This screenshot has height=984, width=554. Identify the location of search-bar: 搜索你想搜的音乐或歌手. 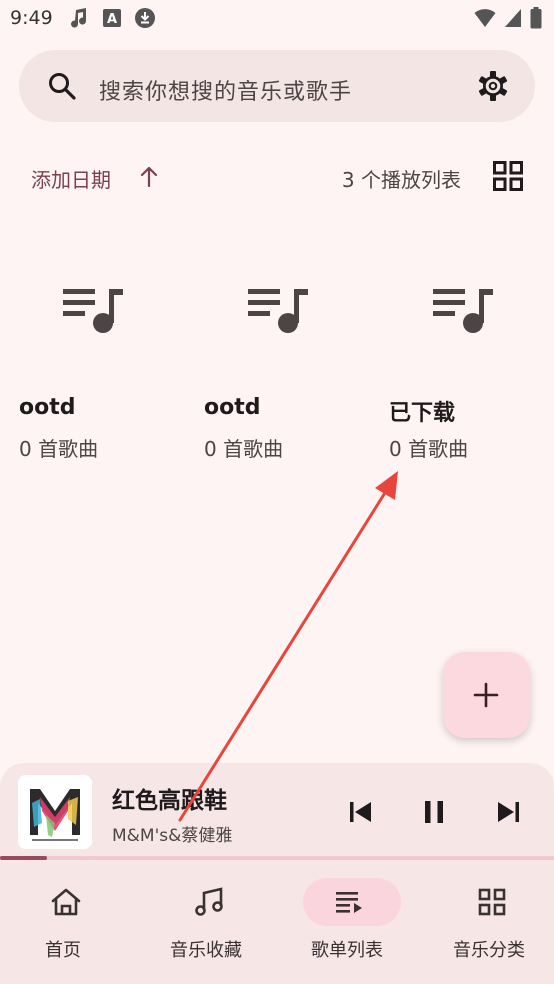
(277, 86).